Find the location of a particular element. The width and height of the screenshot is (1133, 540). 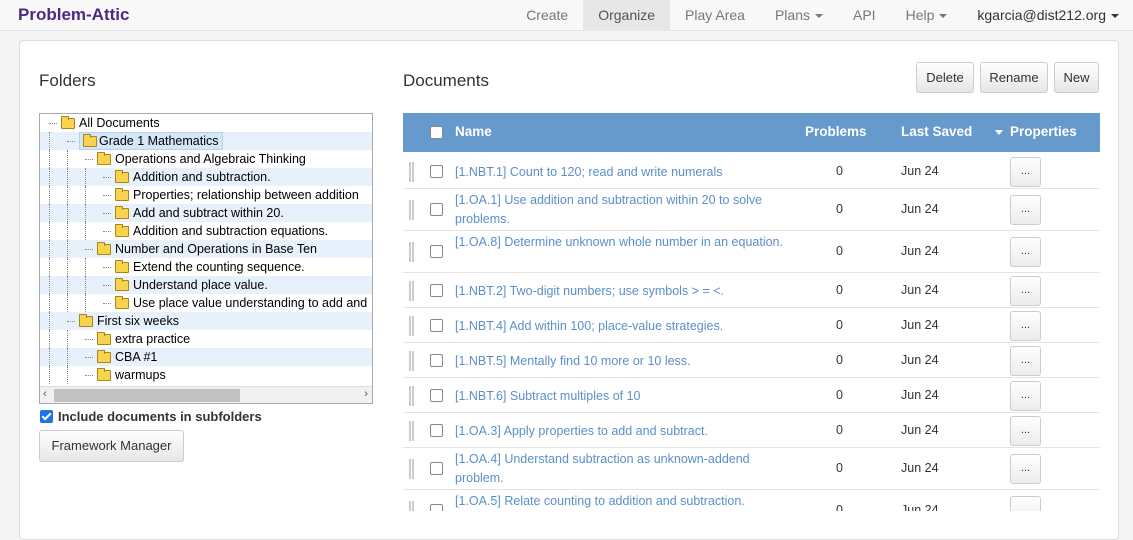

horizontal-scrollbar: ‹ › is located at coordinates (206, 394).